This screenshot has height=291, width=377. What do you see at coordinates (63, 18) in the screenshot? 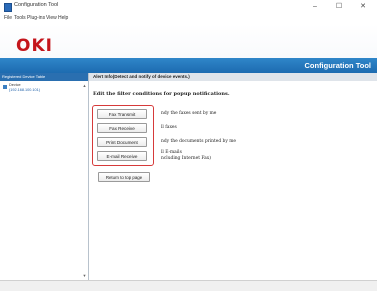
I see `menu-help: Help` at bounding box center [63, 18].